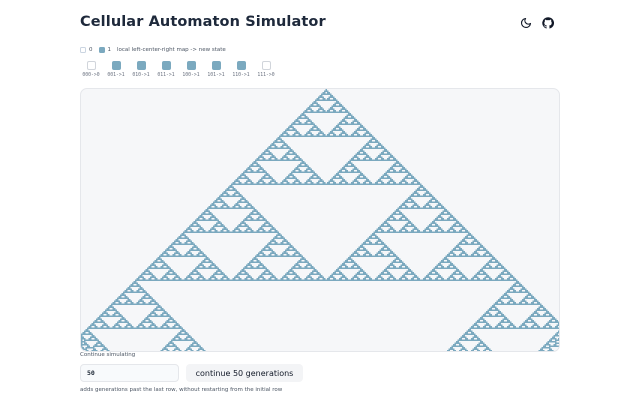 This screenshot has width=640, height=400. Describe the element at coordinates (526, 23) in the screenshot. I see `moon-icon` at that location.